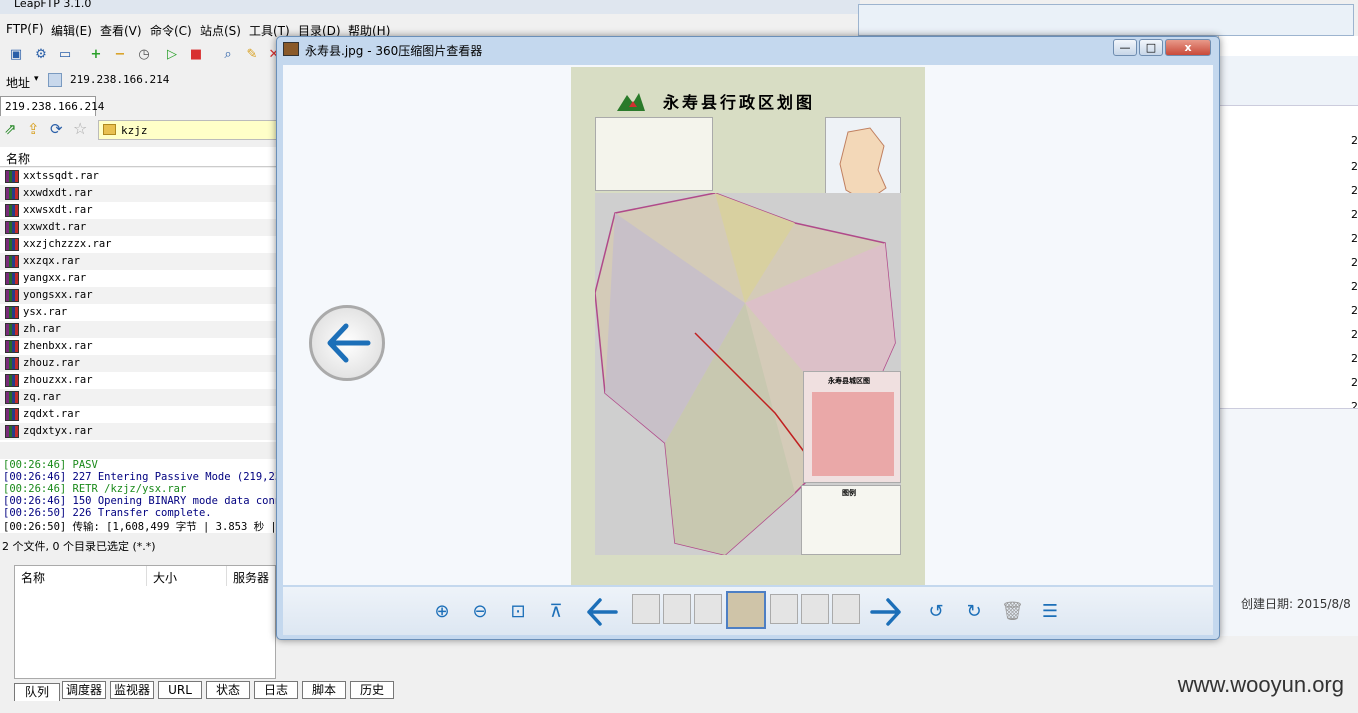 This screenshot has height=713, width=1358. I want to click on log-line: [00:26:50] 226 Transfer complete., so click(107, 513).